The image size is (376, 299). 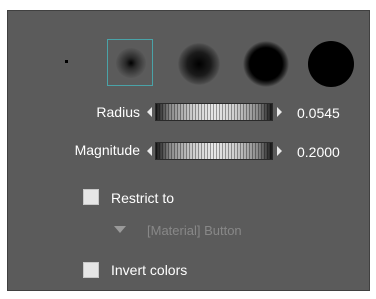 What do you see at coordinates (214, 151) in the screenshot?
I see `magnitude-slider-track` at bounding box center [214, 151].